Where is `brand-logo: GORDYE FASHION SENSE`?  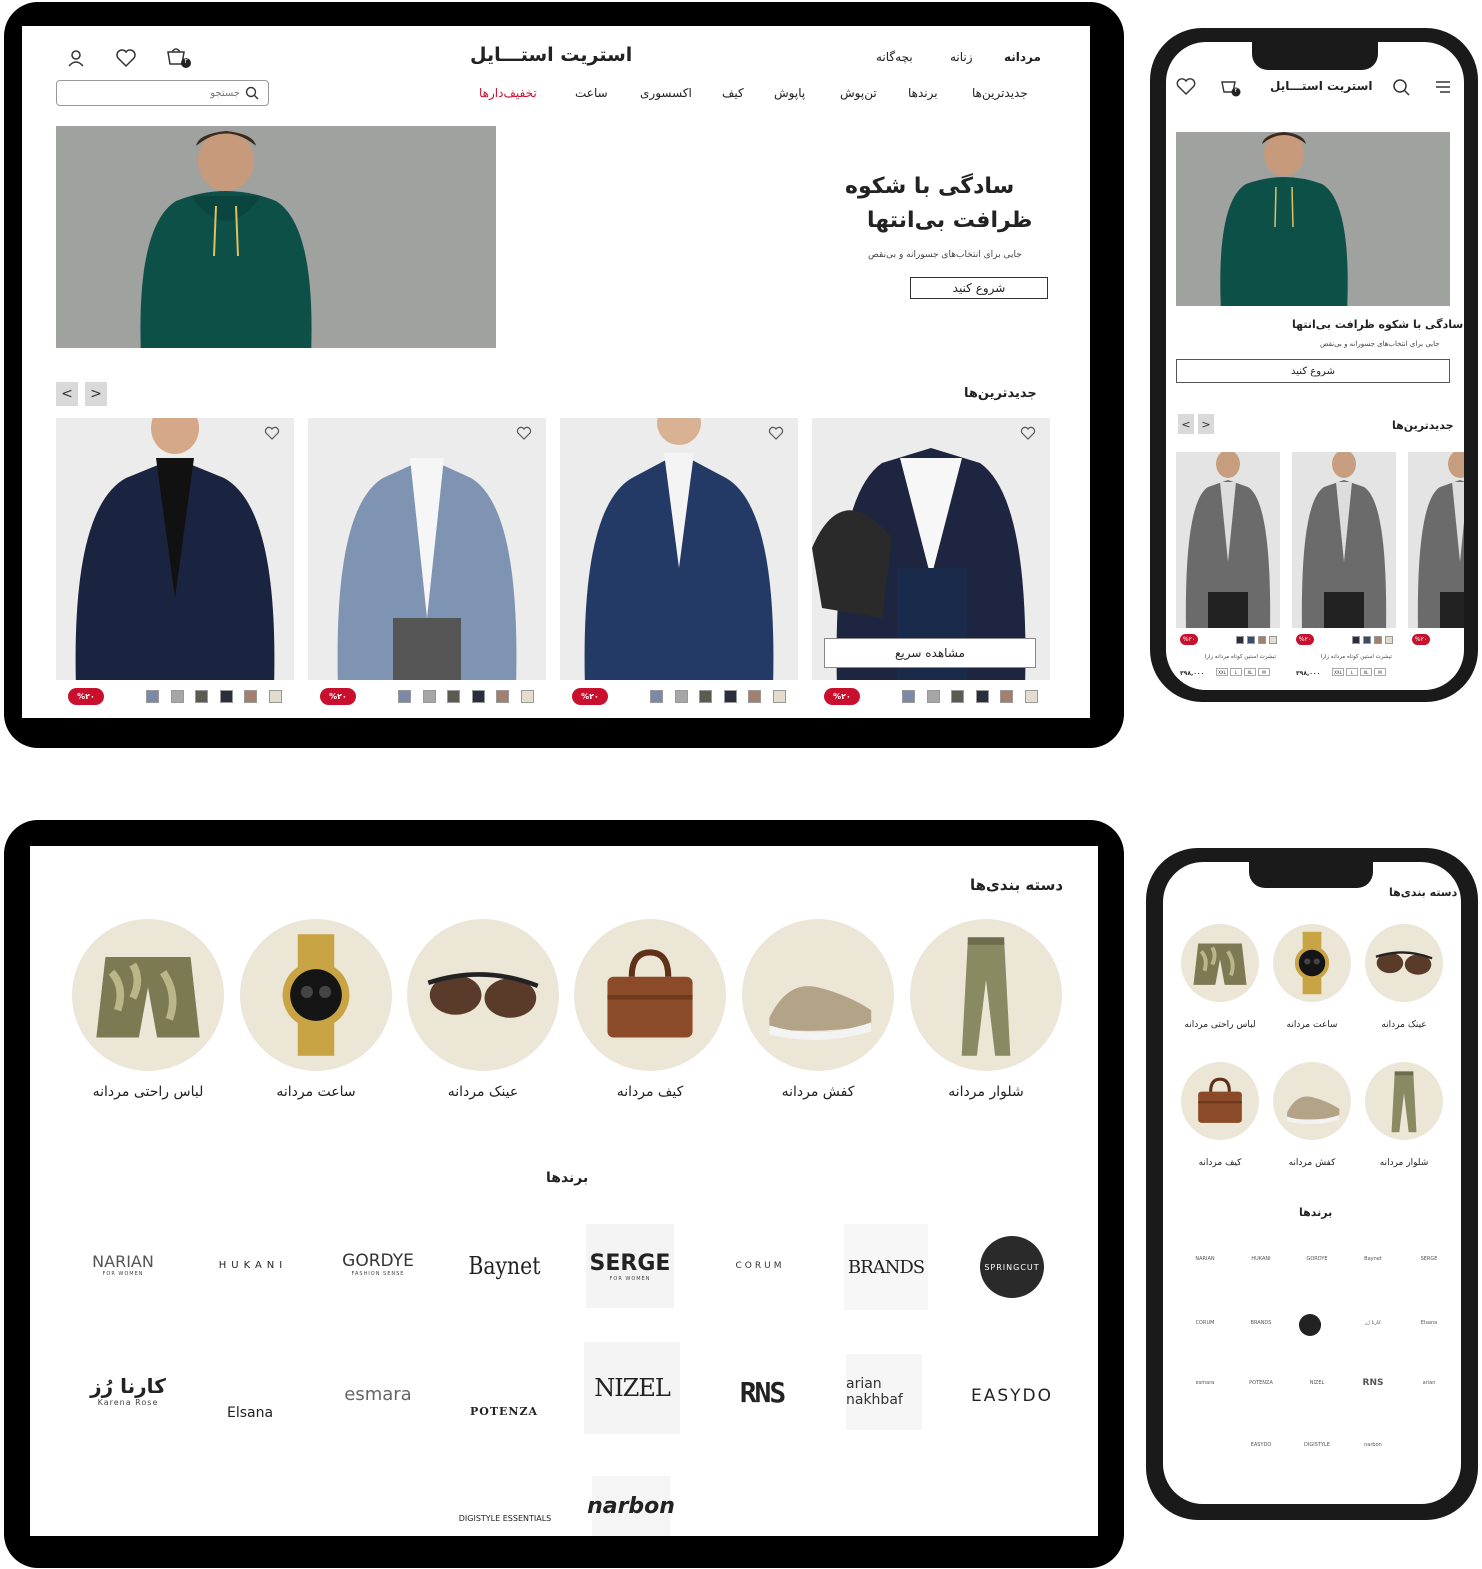 brand-logo: GORDYE FASHION SENSE is located at coordinates (378, 1264).